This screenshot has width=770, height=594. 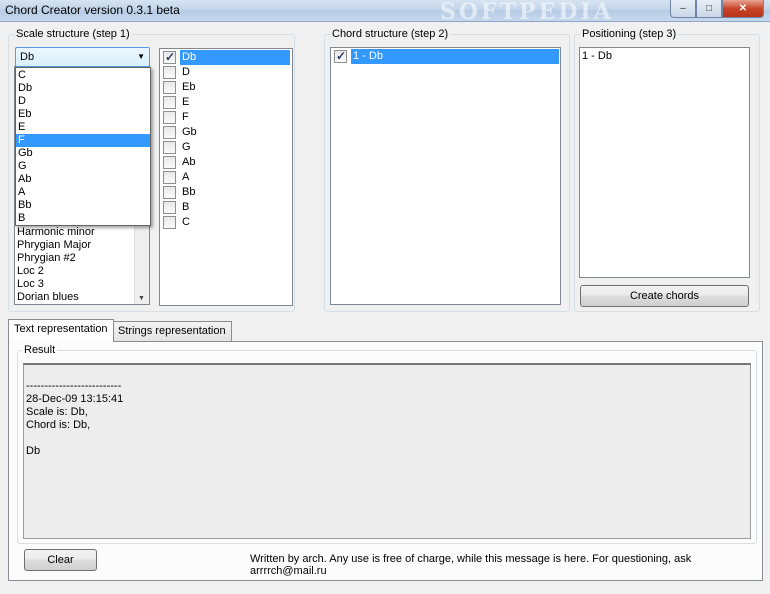 I want to click on window-title: Chord Creator version 0.3.1 beta, so click(x=92, y=10).